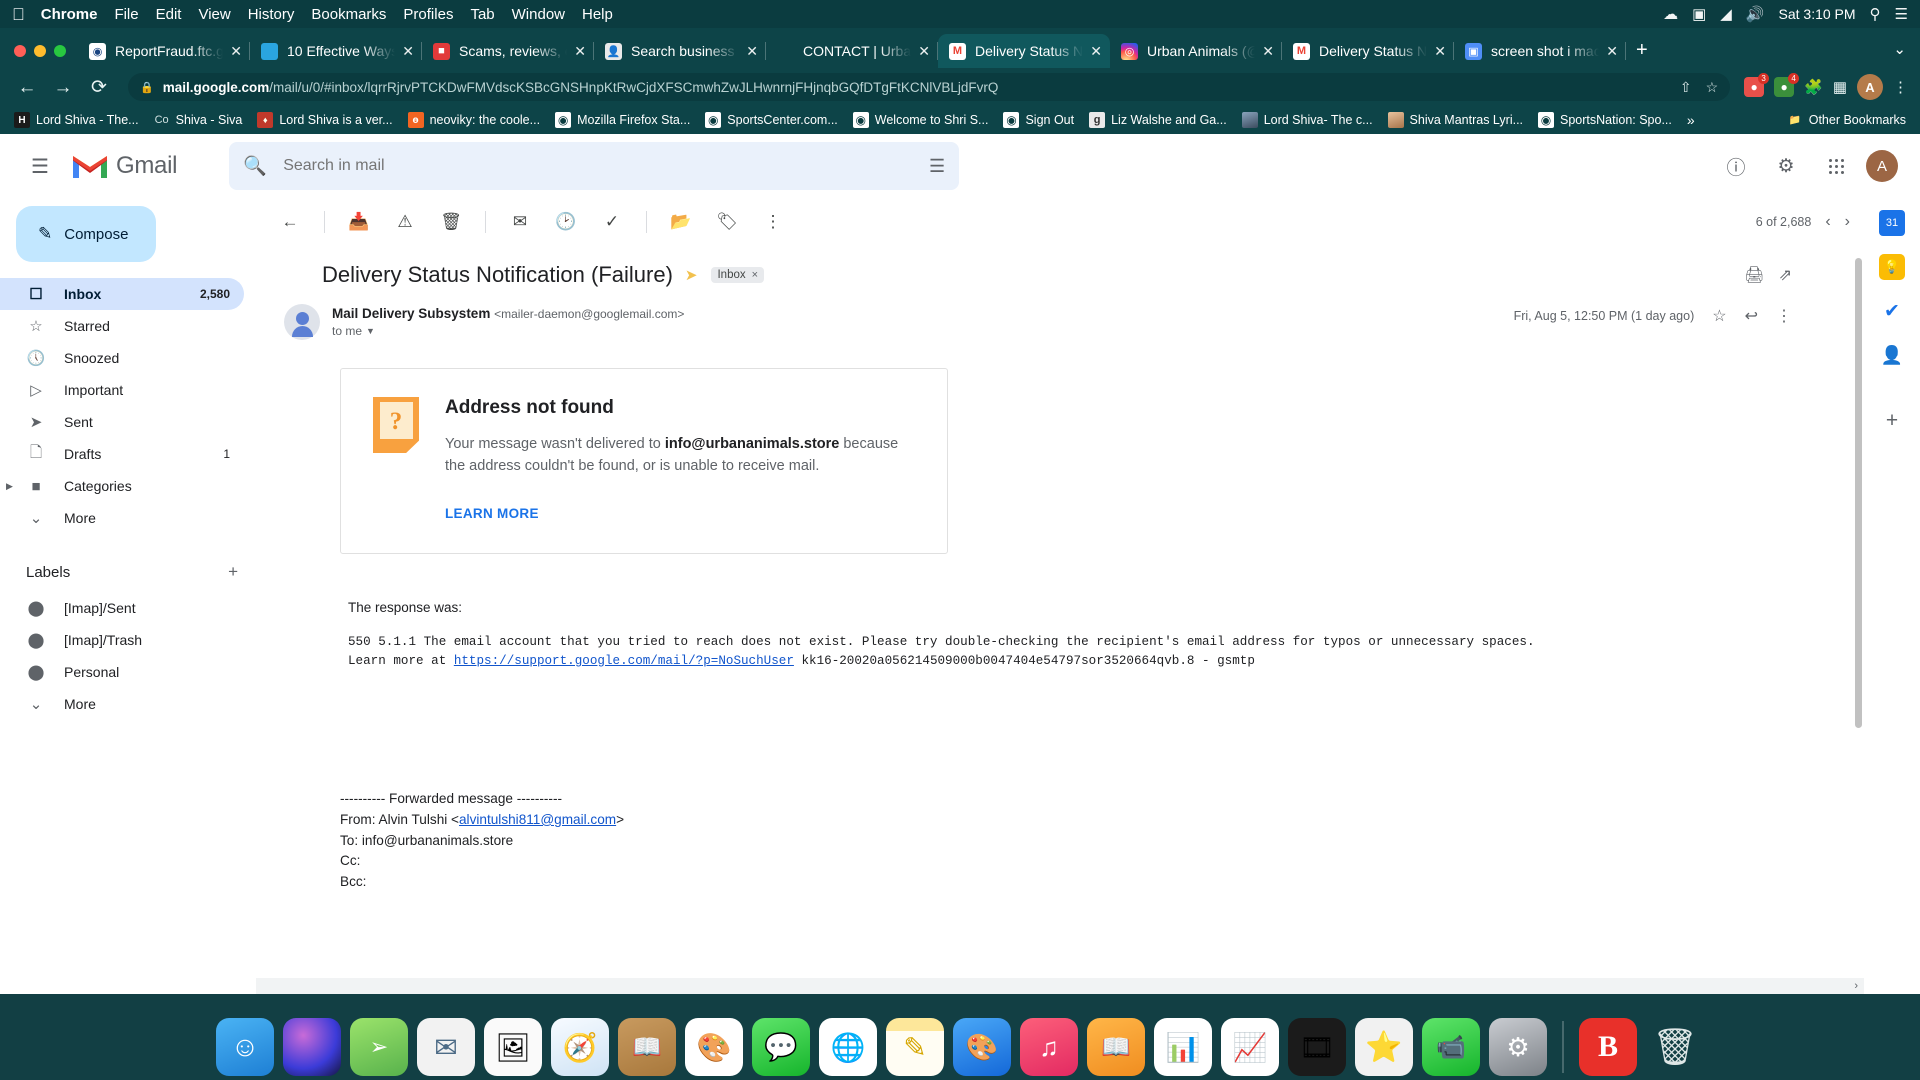 This screenshot has height=1080, width=1920. Describe the element at coordinates (405, 222) in the screenshot. I see `report-spam-icon: ⚠` at that location.